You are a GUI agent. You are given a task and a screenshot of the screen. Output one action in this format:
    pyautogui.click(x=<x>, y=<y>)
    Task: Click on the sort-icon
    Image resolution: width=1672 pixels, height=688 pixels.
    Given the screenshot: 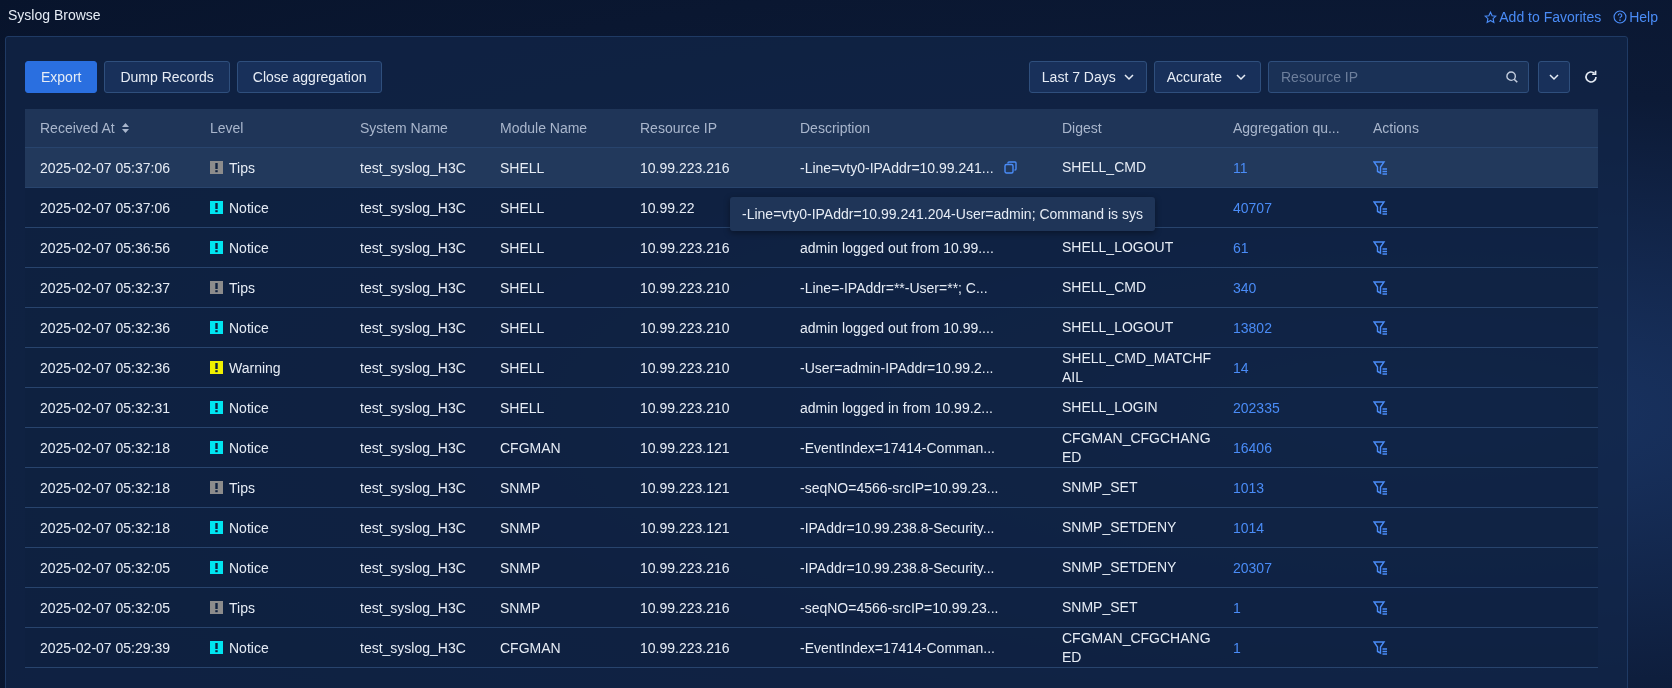 What is the action you would take?
    pyautogui.click(x=125, y=128)
    